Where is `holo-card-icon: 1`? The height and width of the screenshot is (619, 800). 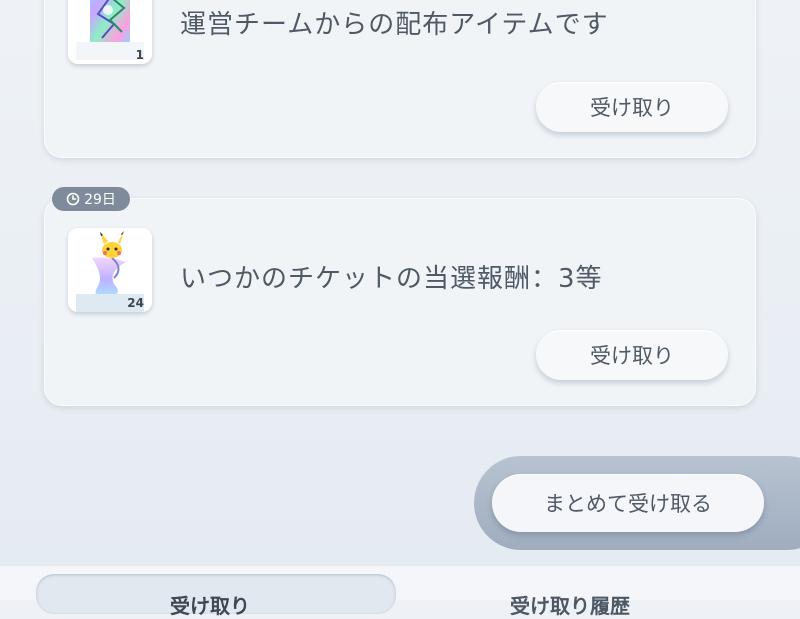 holo-card-icon: 1 is located at coordinates (110, 32).